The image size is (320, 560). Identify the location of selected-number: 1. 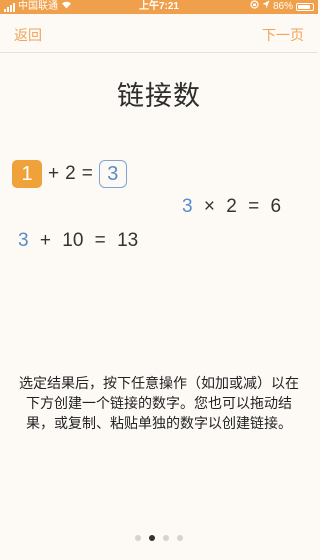
(27, 174).